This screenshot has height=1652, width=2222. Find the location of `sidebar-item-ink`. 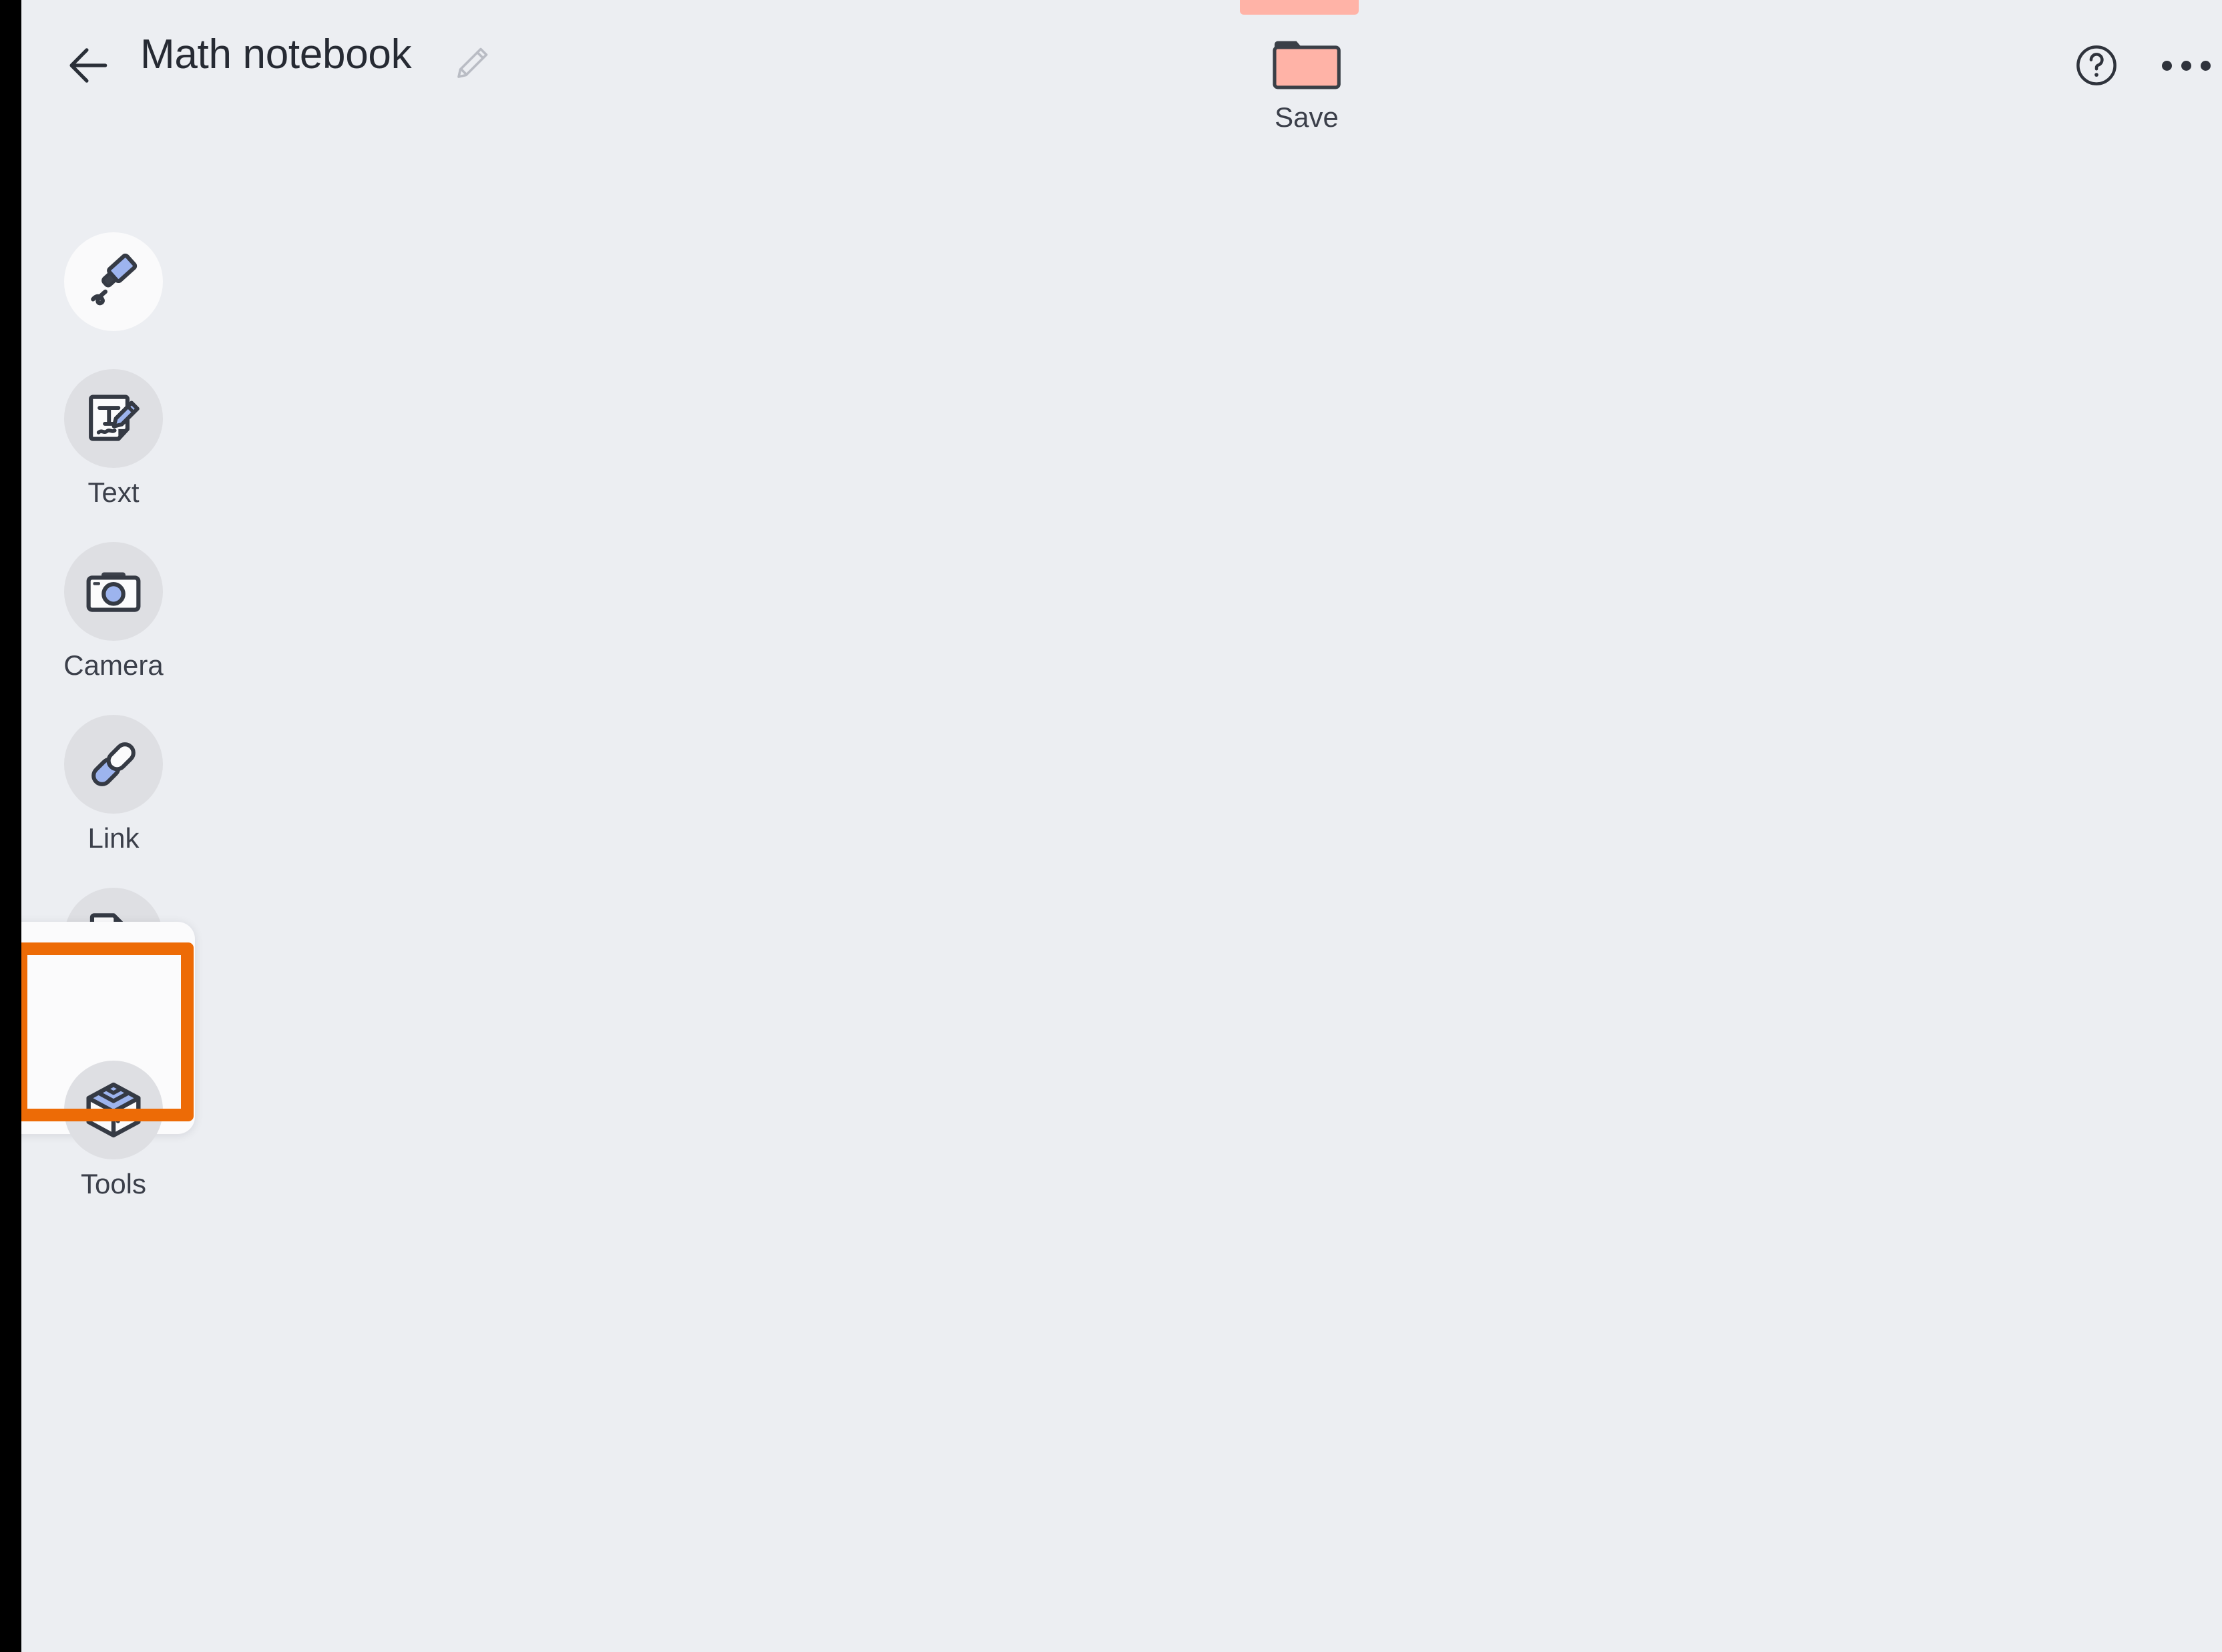

sidebar-item-ink is located at coordinates (113, 281).